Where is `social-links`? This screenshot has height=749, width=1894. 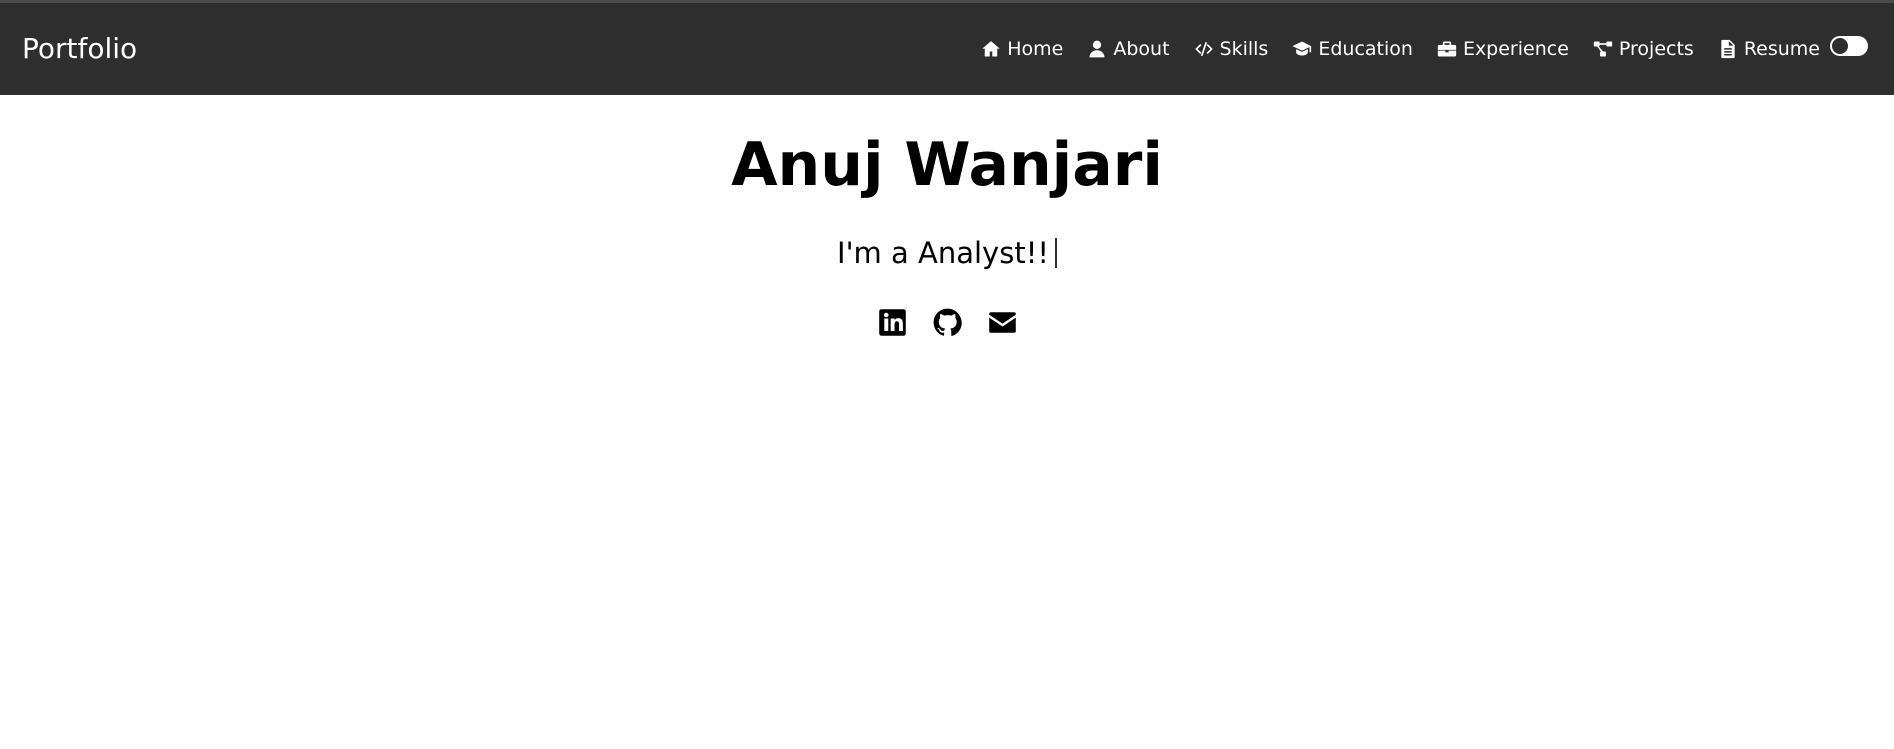
social-links is located at coordinates (947, 322).